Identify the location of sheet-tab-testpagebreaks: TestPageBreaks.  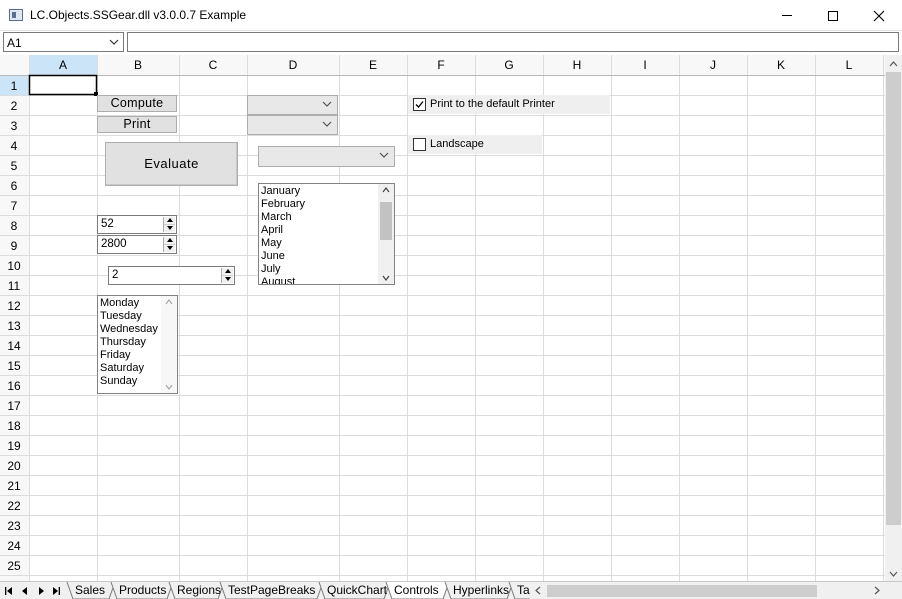
(271, 590).